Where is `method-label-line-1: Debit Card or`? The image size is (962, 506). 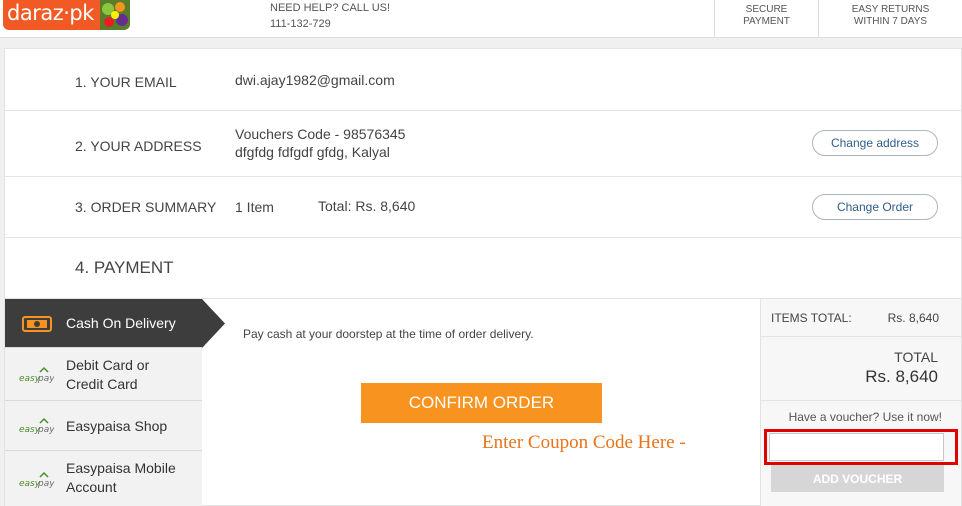
method-label-line-1: Debit Card or is located at coordinates (108, 365).